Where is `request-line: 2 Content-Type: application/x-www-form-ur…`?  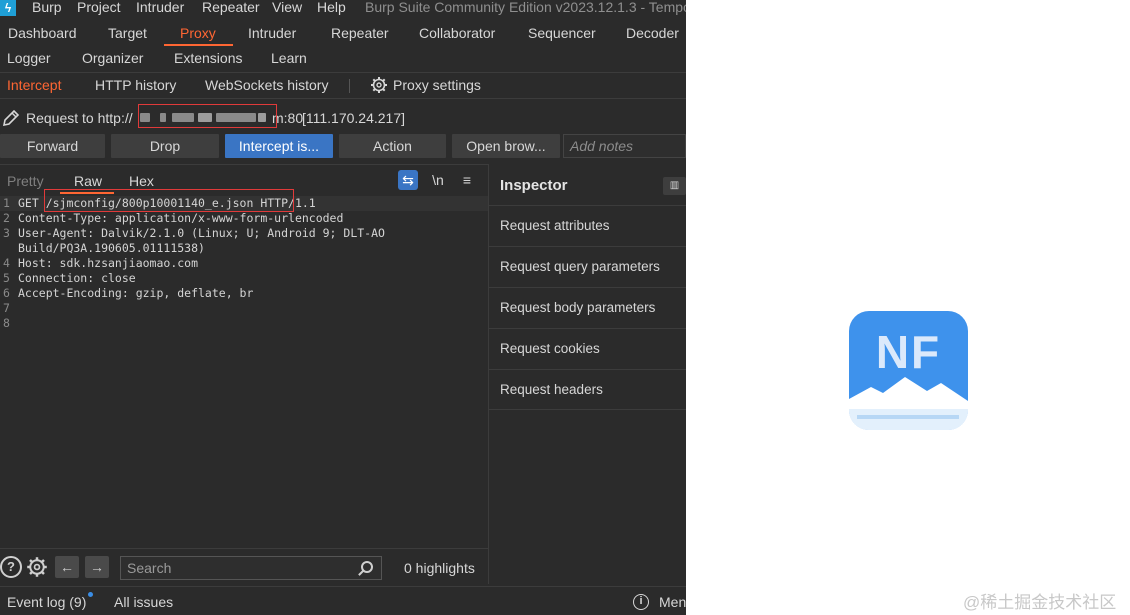 request-line: 2 Content-Type: application/x-www-form-ur… is located at coordinates (173, 218).